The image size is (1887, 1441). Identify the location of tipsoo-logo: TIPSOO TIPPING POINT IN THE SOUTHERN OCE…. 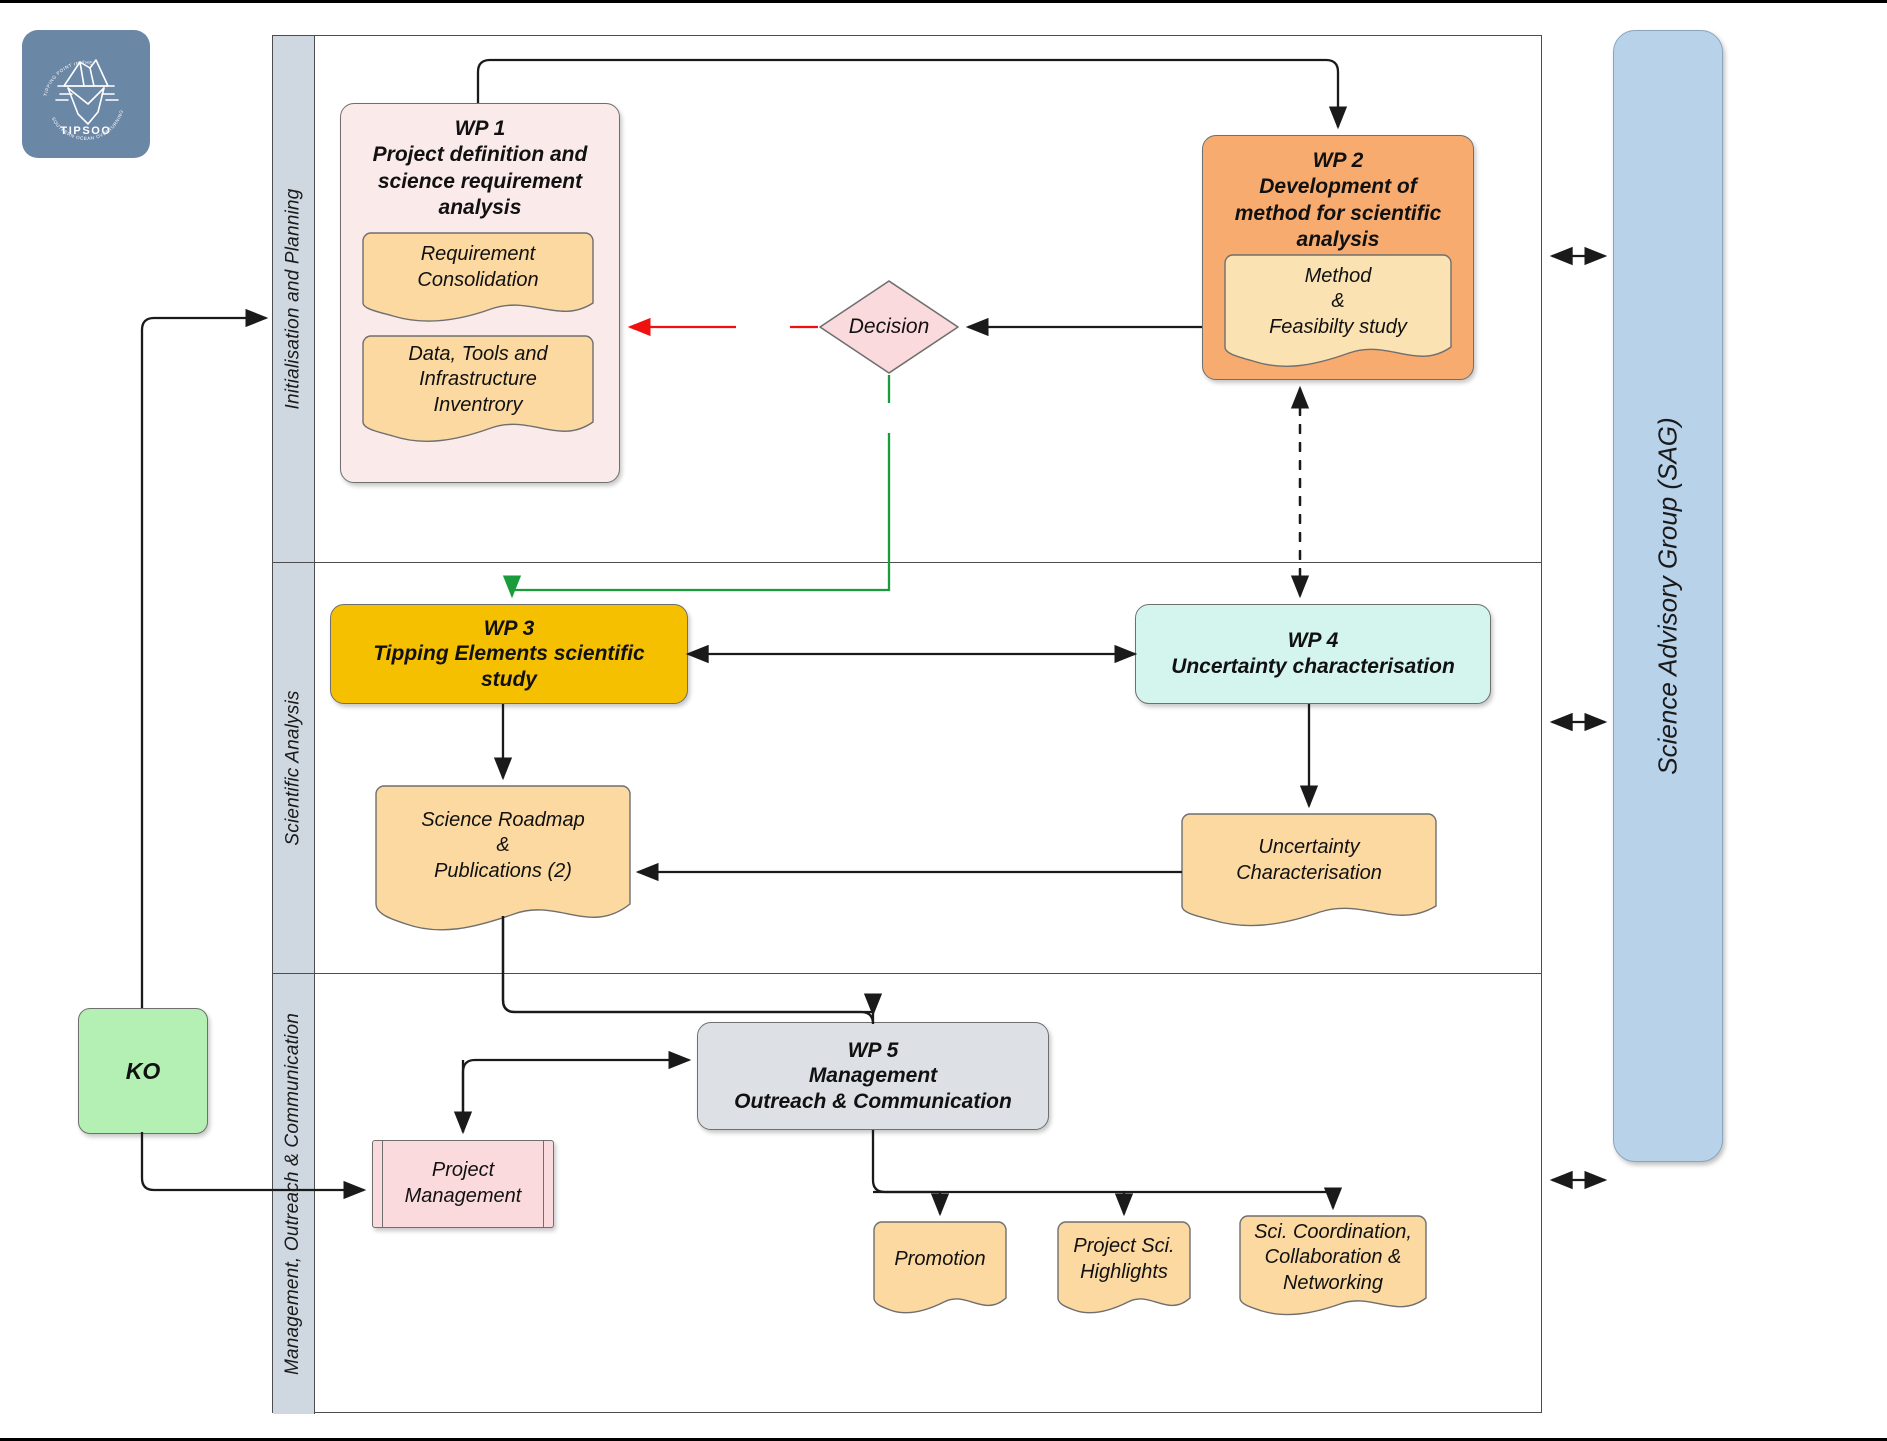
(86, 94).